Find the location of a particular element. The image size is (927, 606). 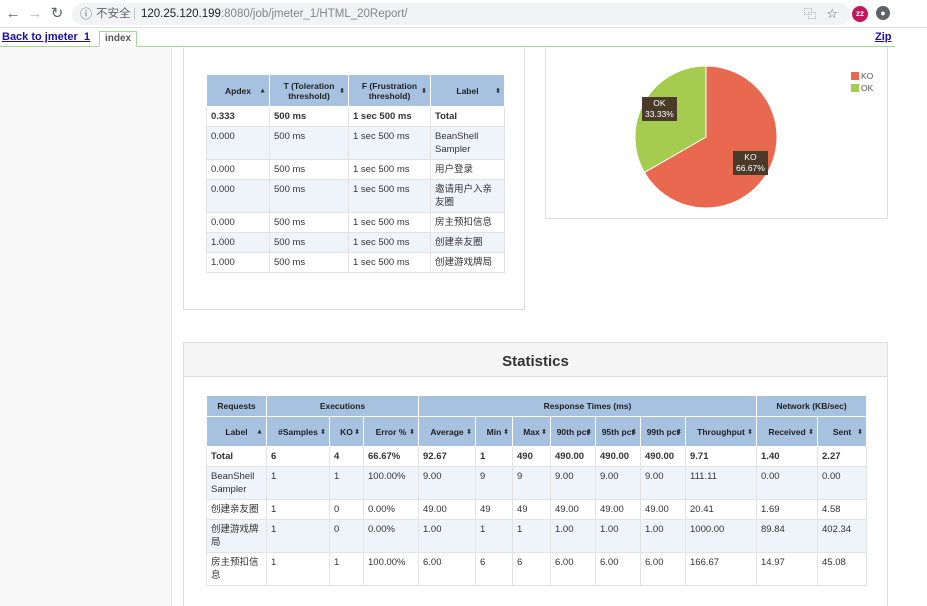

stats-cell: Total is located at coordinates (236, 456).